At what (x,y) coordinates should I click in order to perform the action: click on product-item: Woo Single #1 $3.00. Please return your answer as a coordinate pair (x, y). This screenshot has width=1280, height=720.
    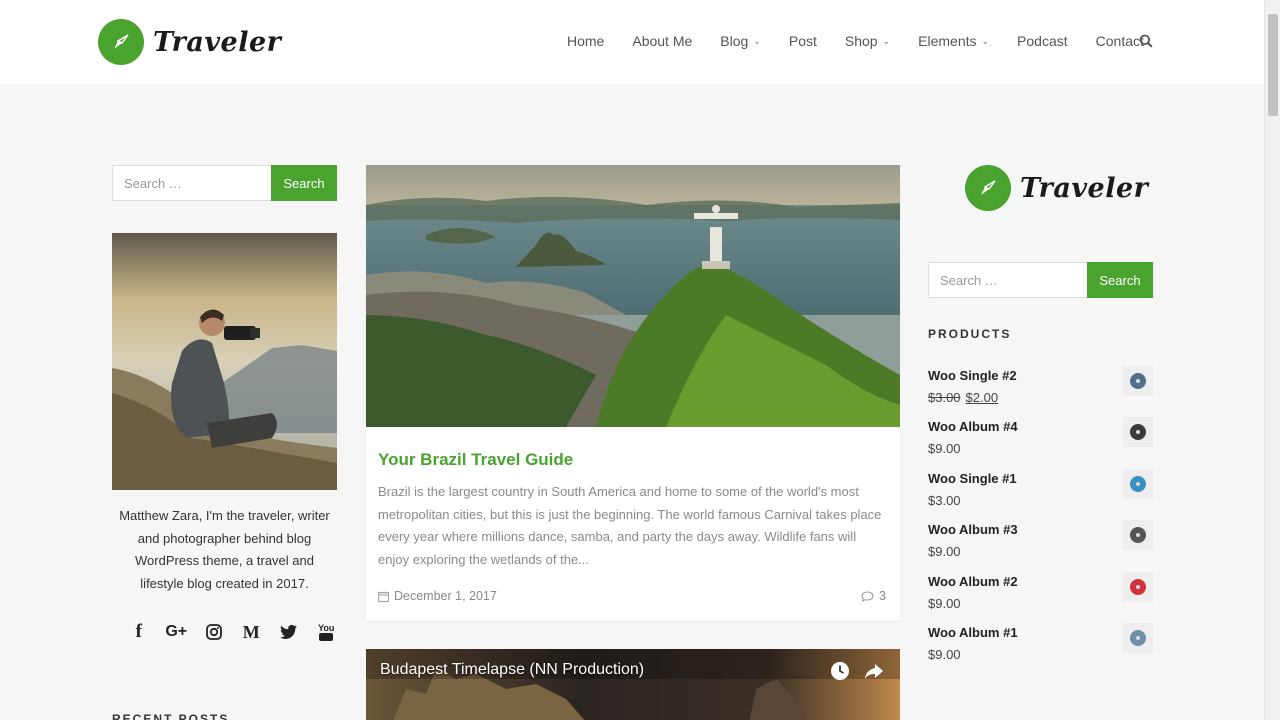
    Looking at the image, I should click on (1040, 494).